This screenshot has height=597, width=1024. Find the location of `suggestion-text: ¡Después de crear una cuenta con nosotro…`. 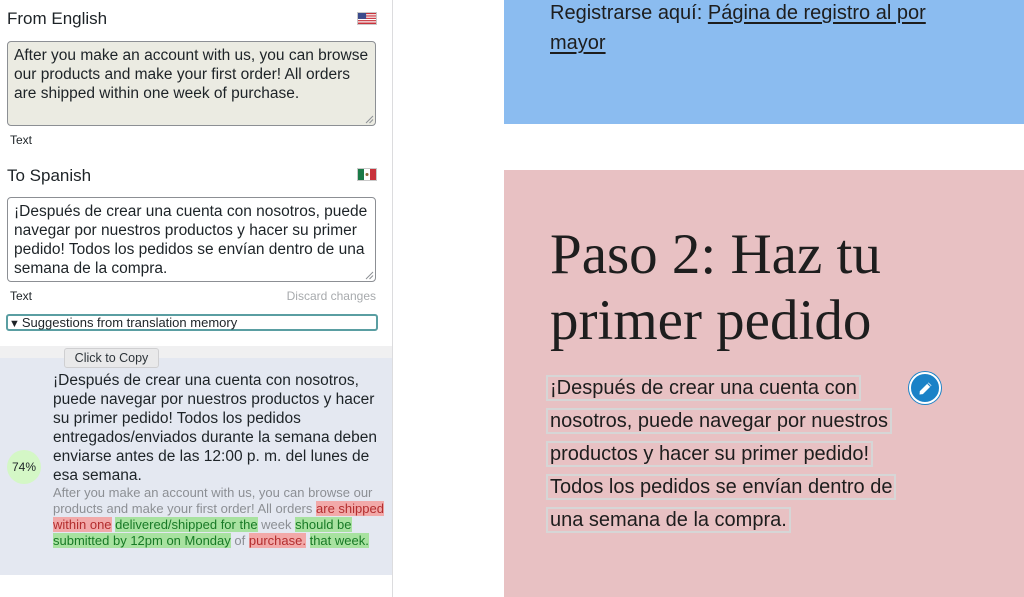

suggestion-text: ¡Después de crear una cuenta con nosotro… is located at coordinates (218, 428).